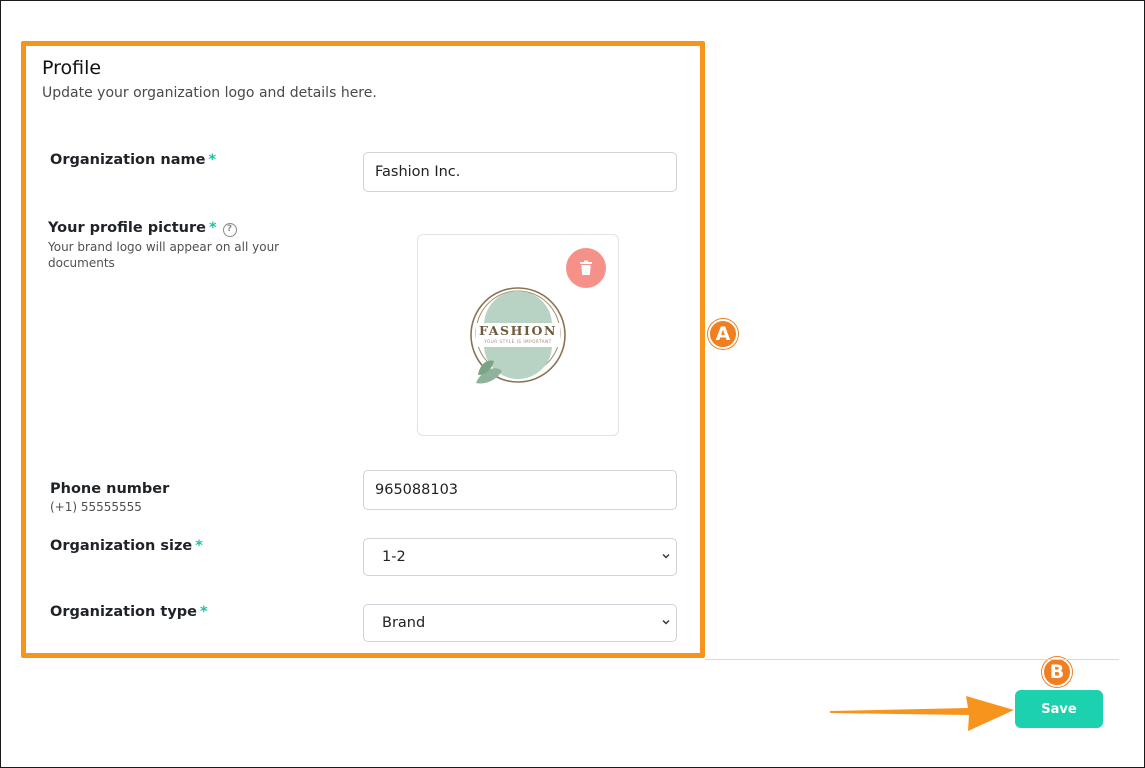 This screenshot has height=768, width=1145. What do you see at coordinates (123, 612) in the screenshot?
I see `org-type-label-text: Organization type` at bounding box center [123, 612].